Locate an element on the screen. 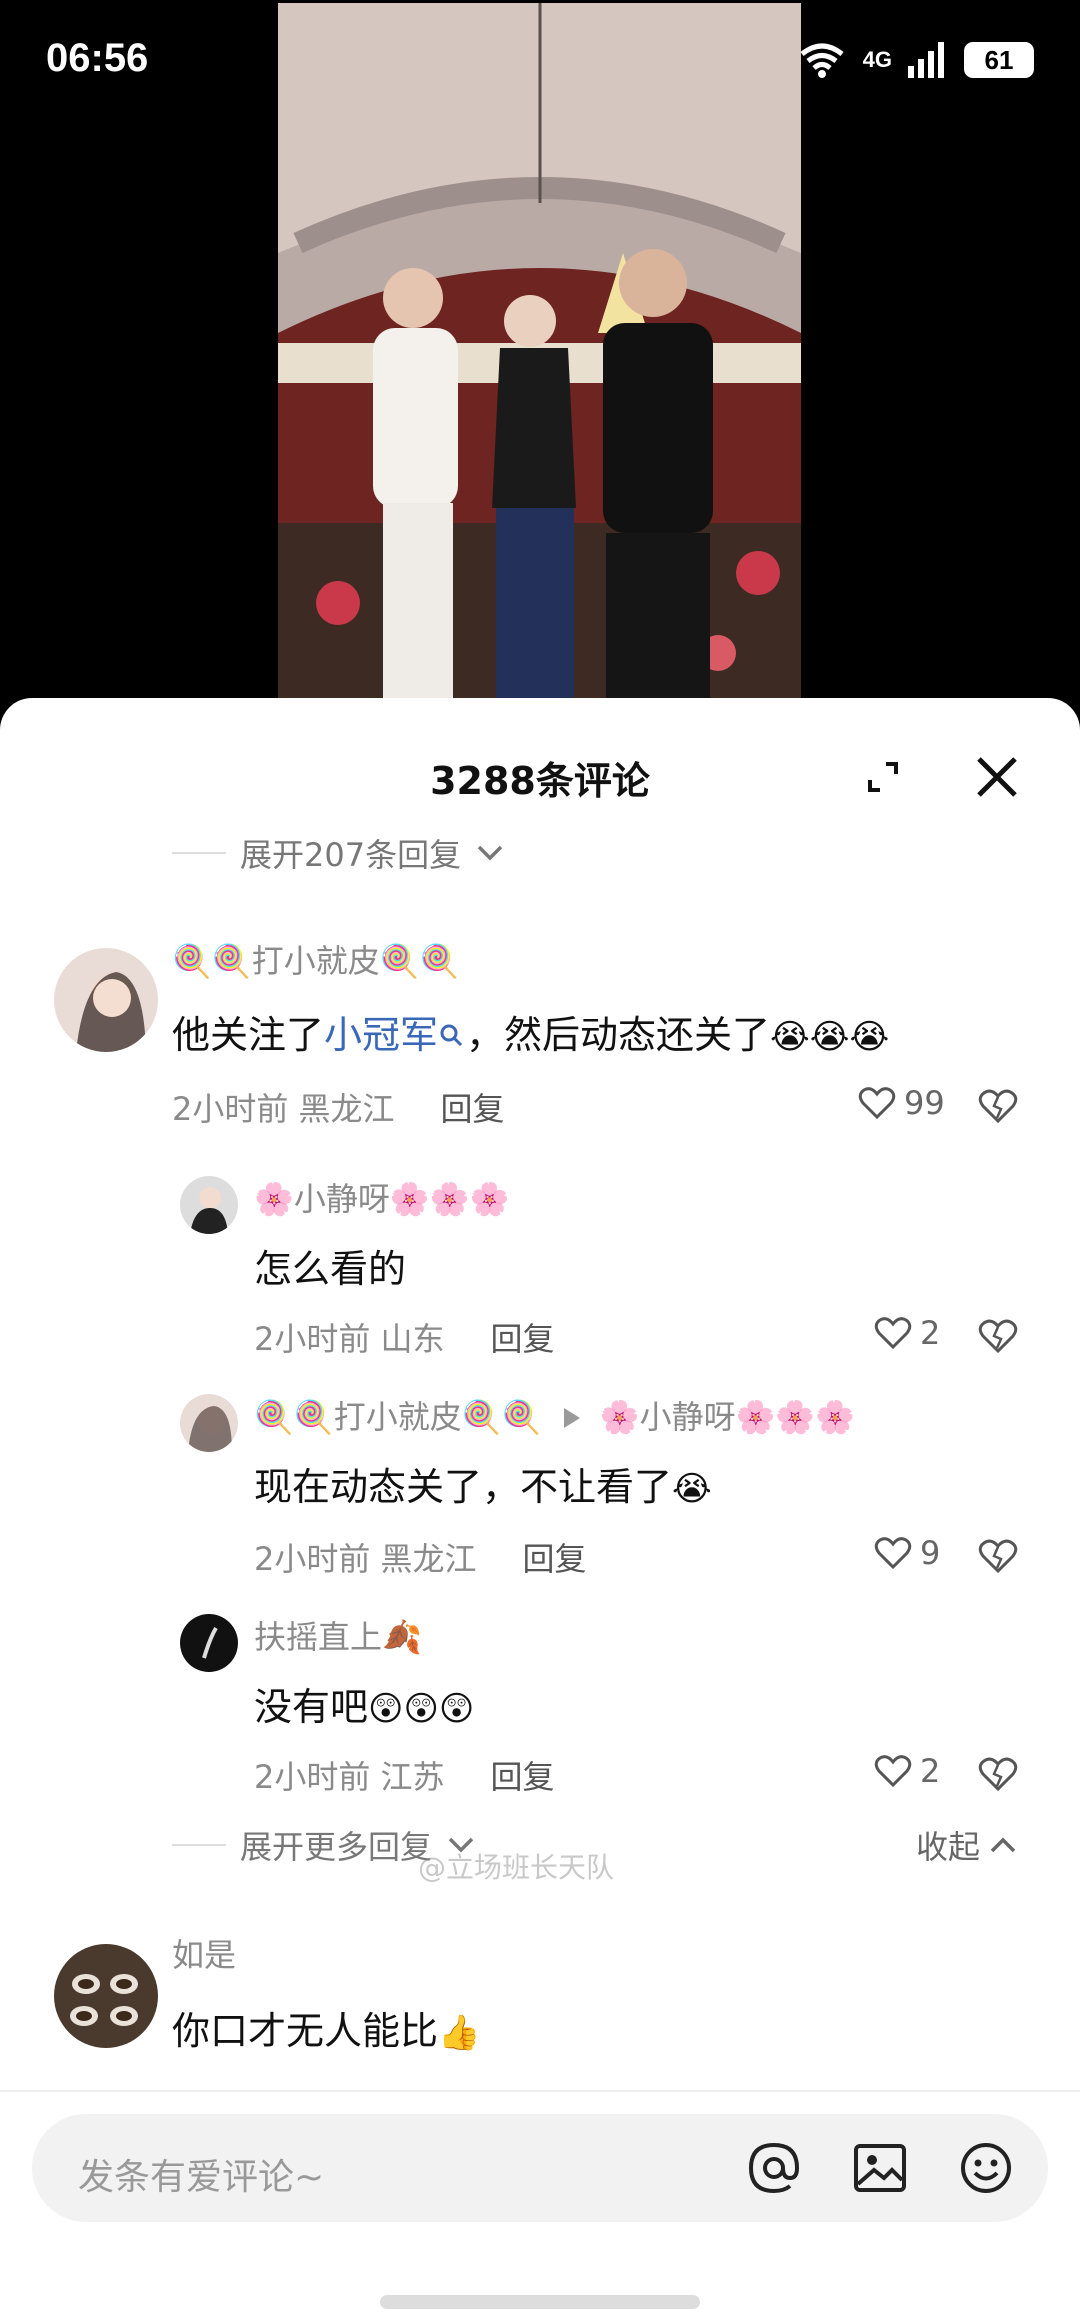 This screenshot has height=2324, width=1080. reply-username: 🍭🍭打小就皮🍭🍭 is located at coordinates (397, 1417).